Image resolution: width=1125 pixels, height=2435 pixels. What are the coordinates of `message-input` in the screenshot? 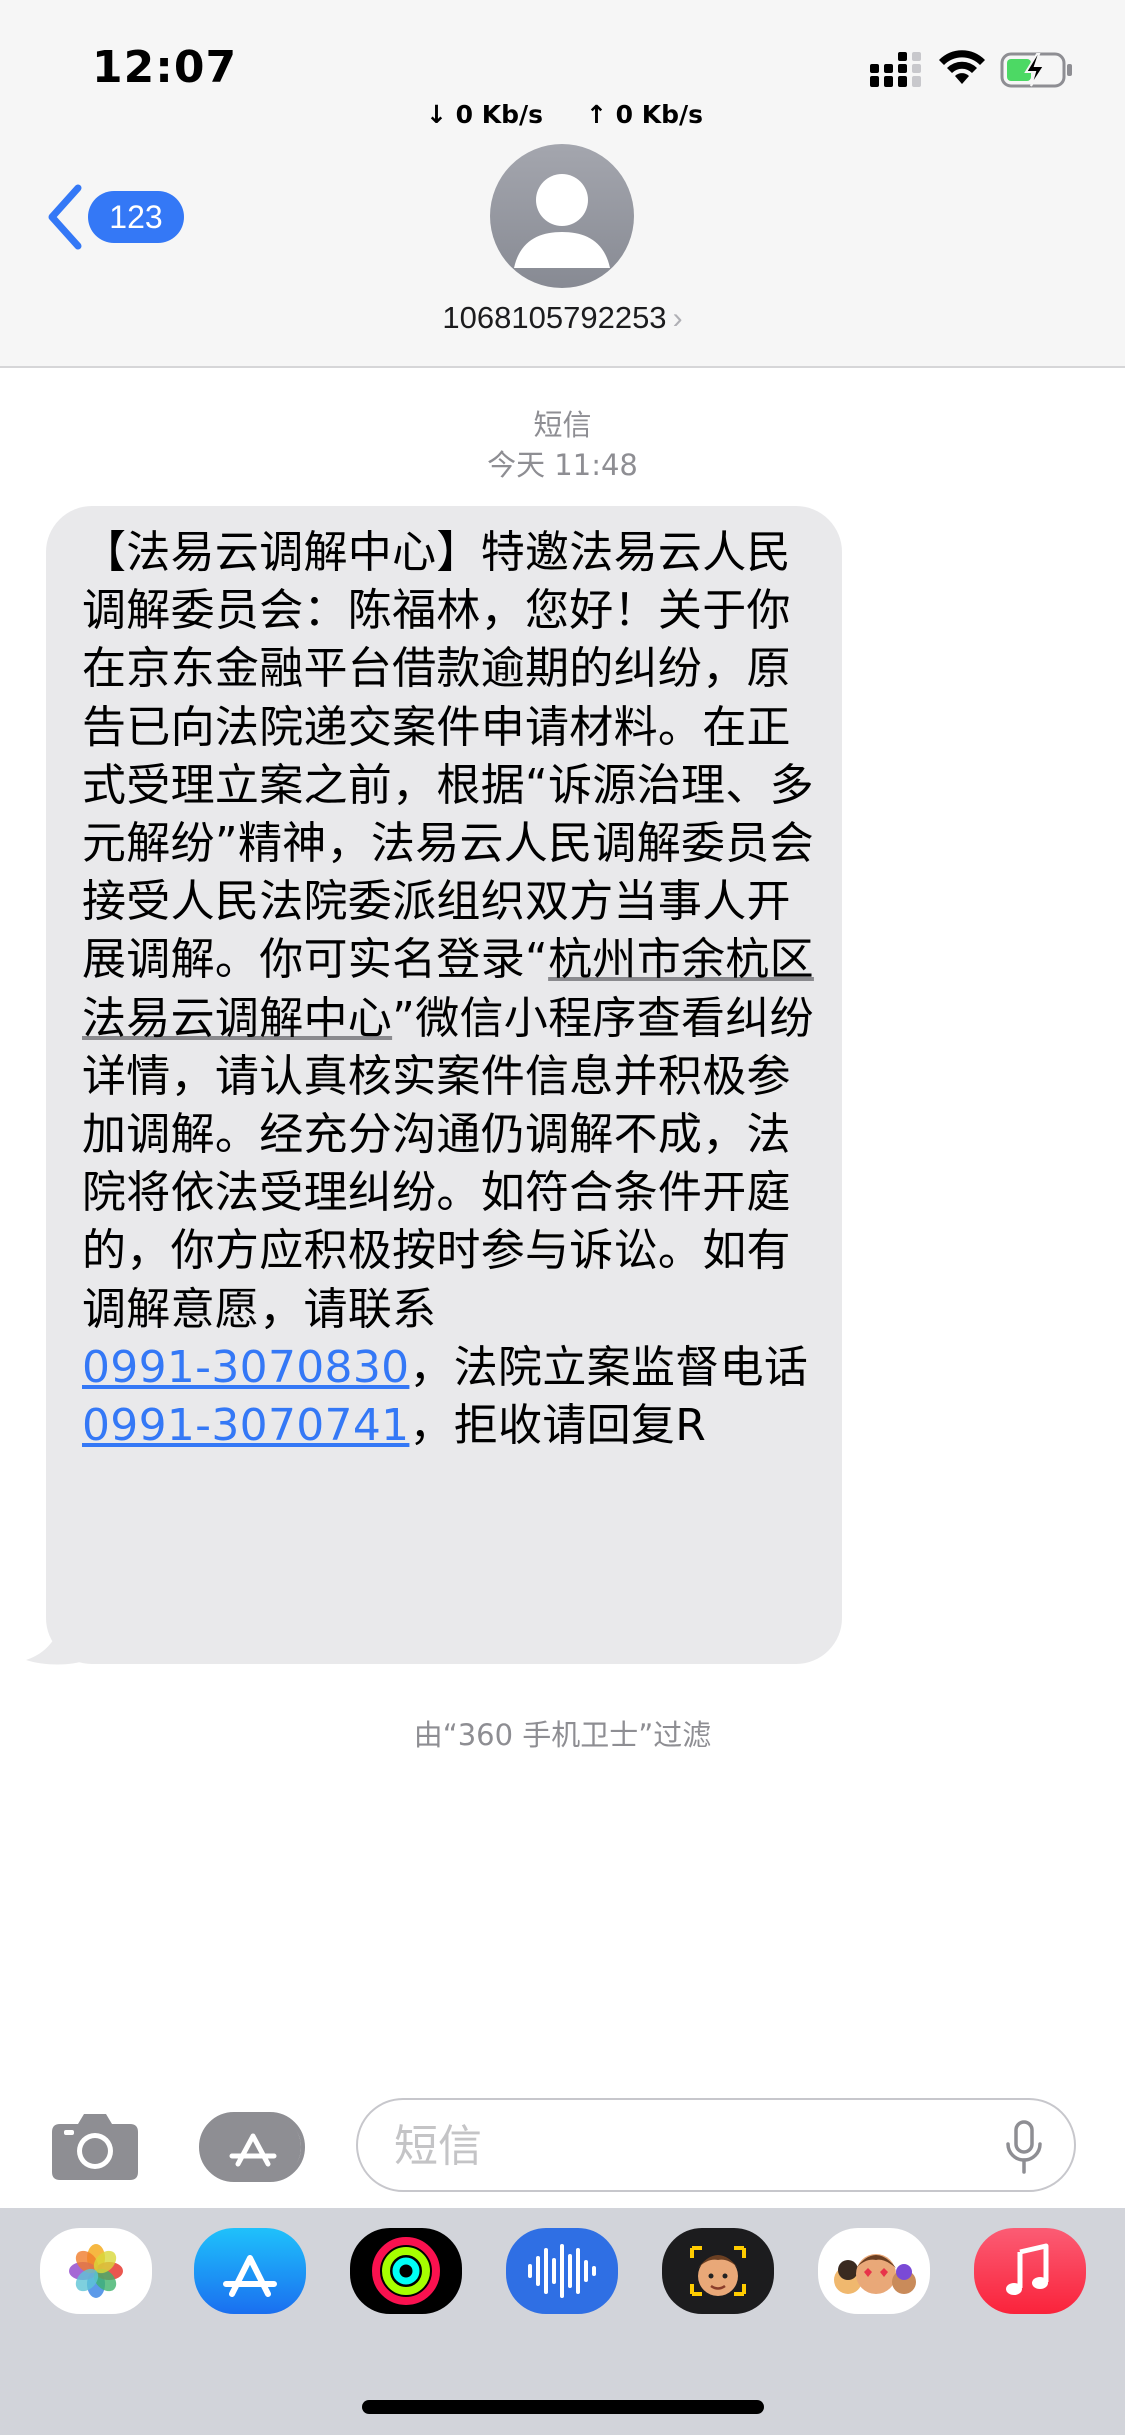 It's located at (694, 2146).